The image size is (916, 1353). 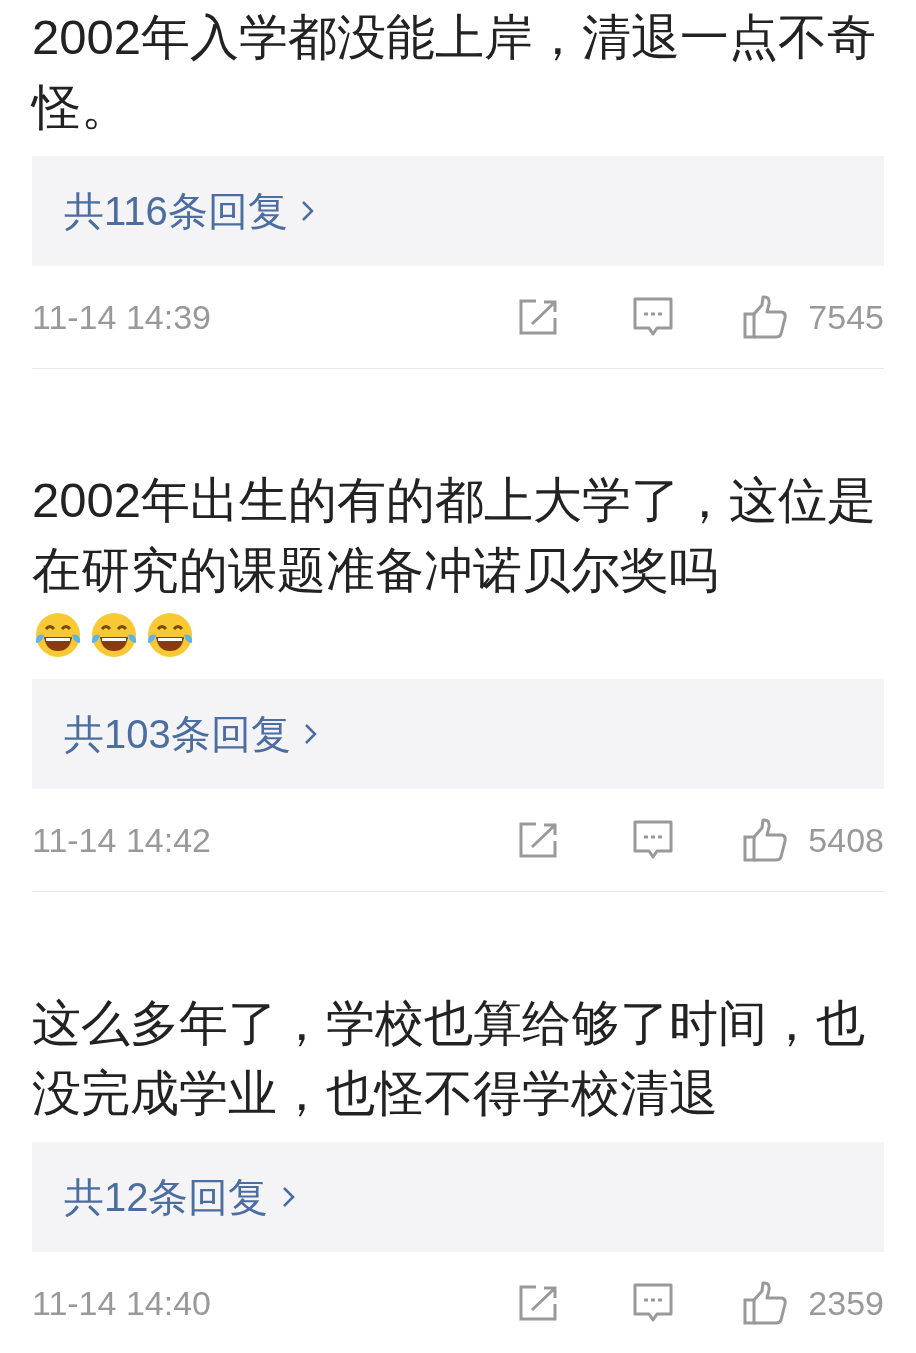 I want to click on comment-time: 11-14 14:42, so click(x=122, y=840).